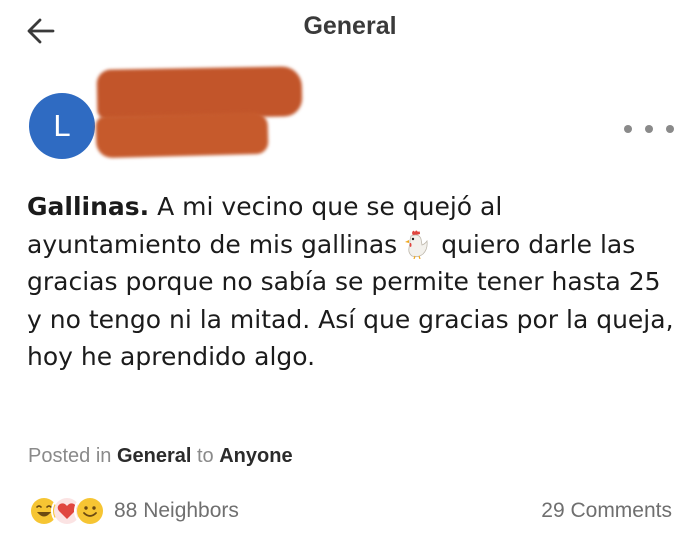 This screenshot has height=536, width=700. Describe the element at coordinates (199, 93) in the screenshot. I see `redacted-author-name` at that location.